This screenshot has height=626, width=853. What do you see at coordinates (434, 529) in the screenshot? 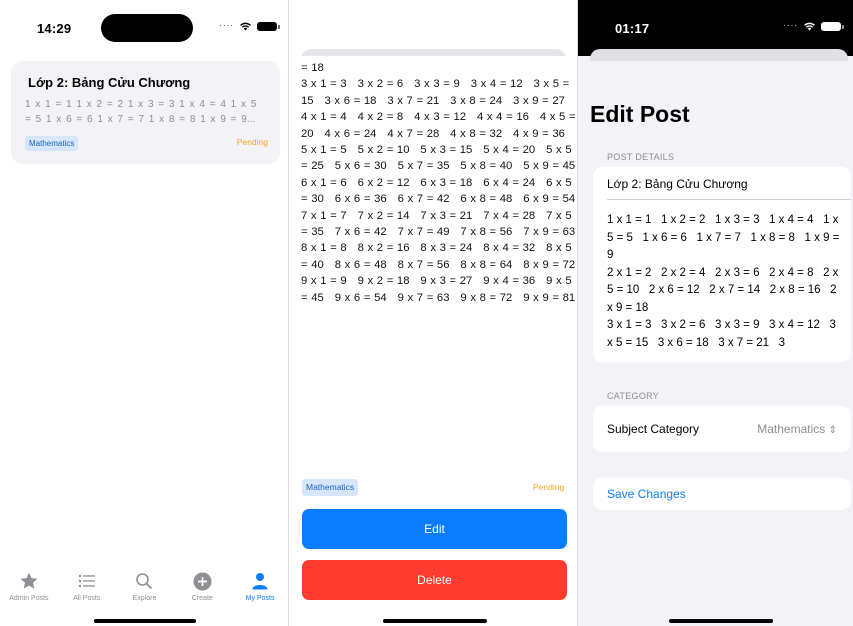
I see `edit-button: Edit` at bounding box center [434, 529].